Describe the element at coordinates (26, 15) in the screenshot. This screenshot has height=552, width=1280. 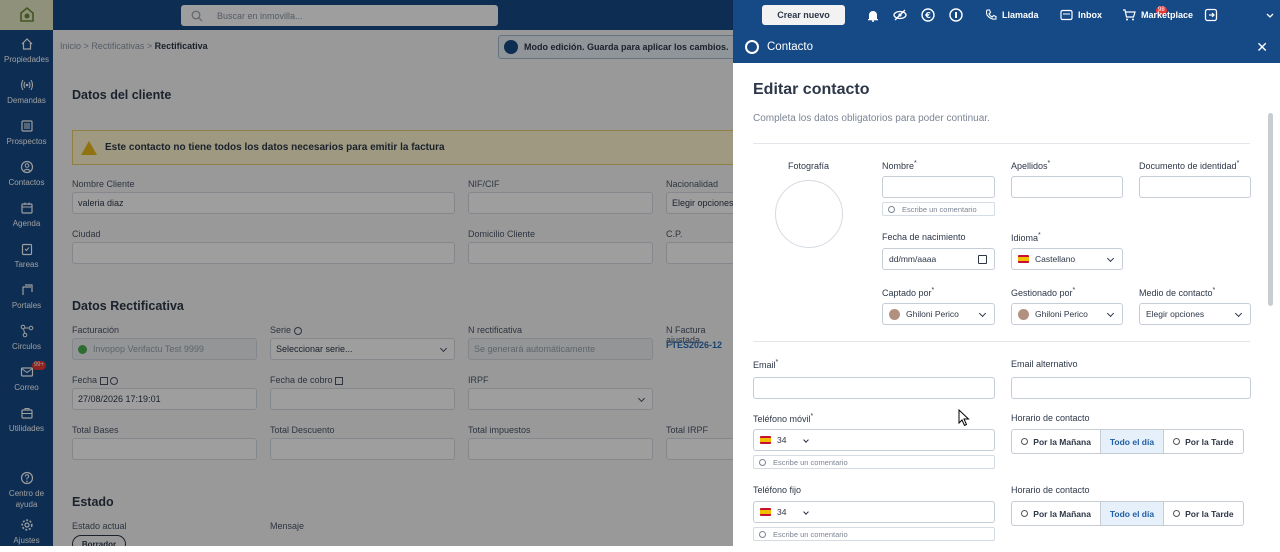
I see `app-logo` at that location.